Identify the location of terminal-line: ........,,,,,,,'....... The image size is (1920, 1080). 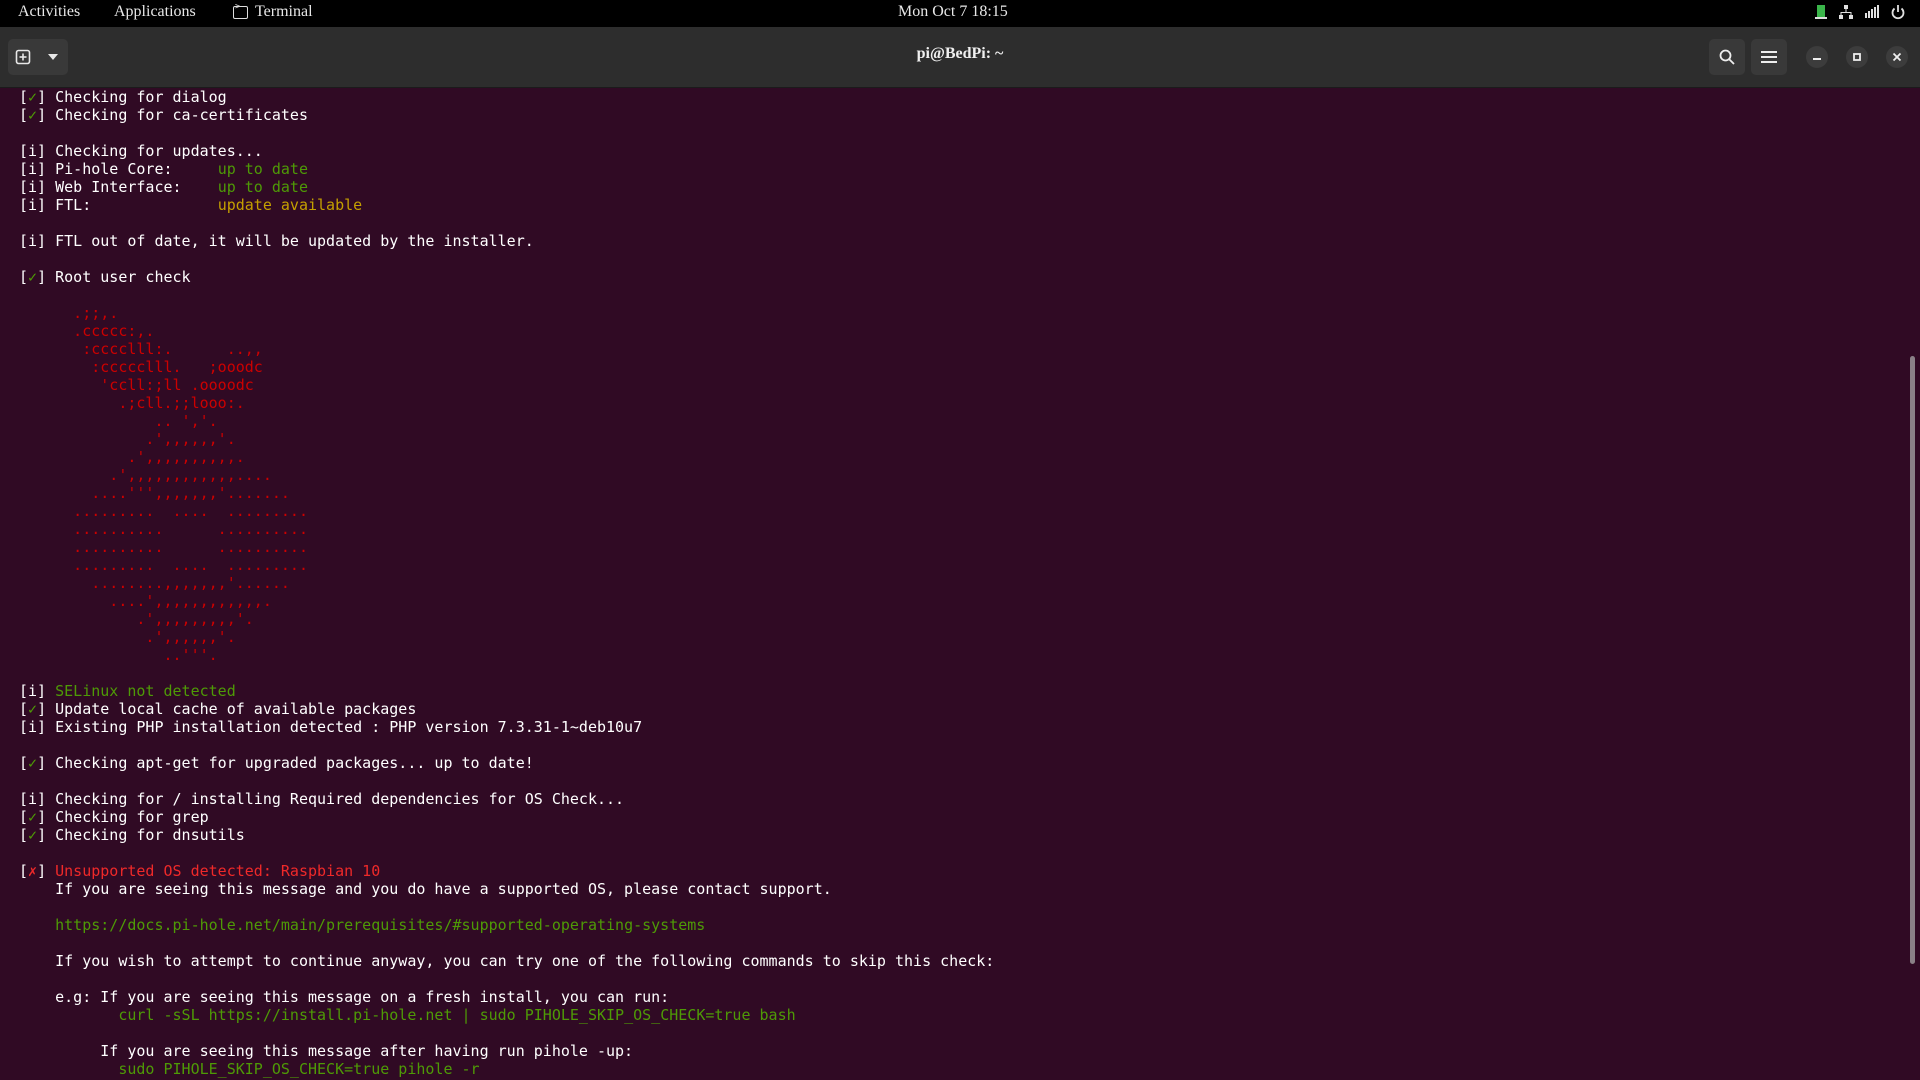
(506, 583).